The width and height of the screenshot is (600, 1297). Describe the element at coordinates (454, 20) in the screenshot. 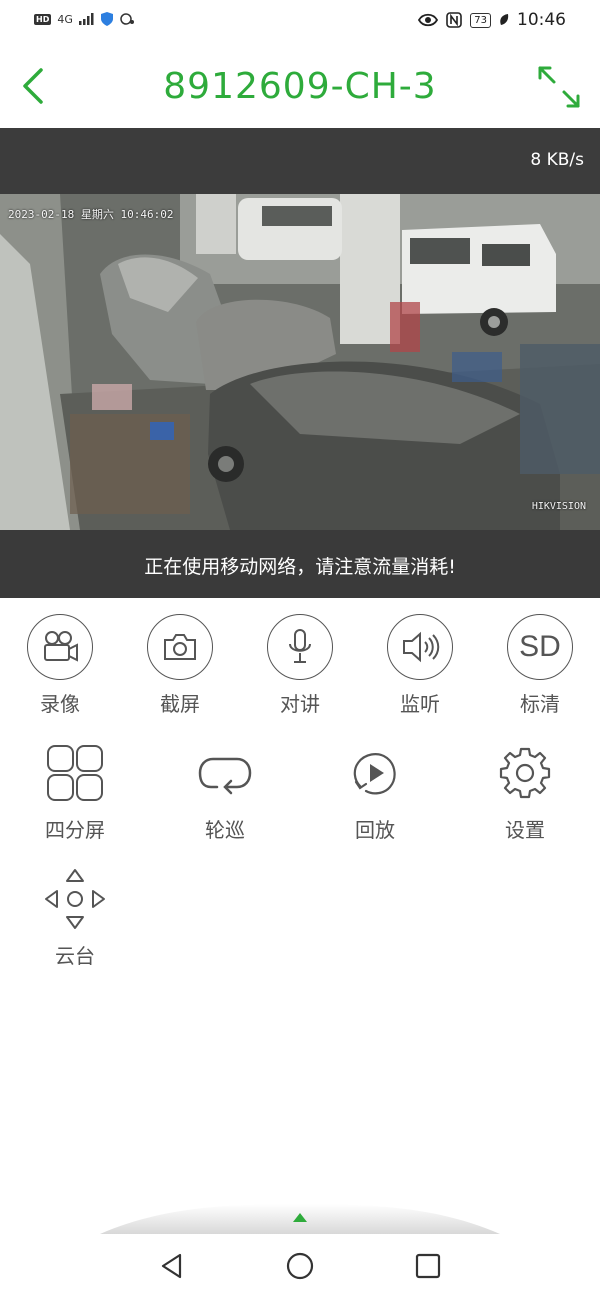

I see `nfc-icon` at that location.